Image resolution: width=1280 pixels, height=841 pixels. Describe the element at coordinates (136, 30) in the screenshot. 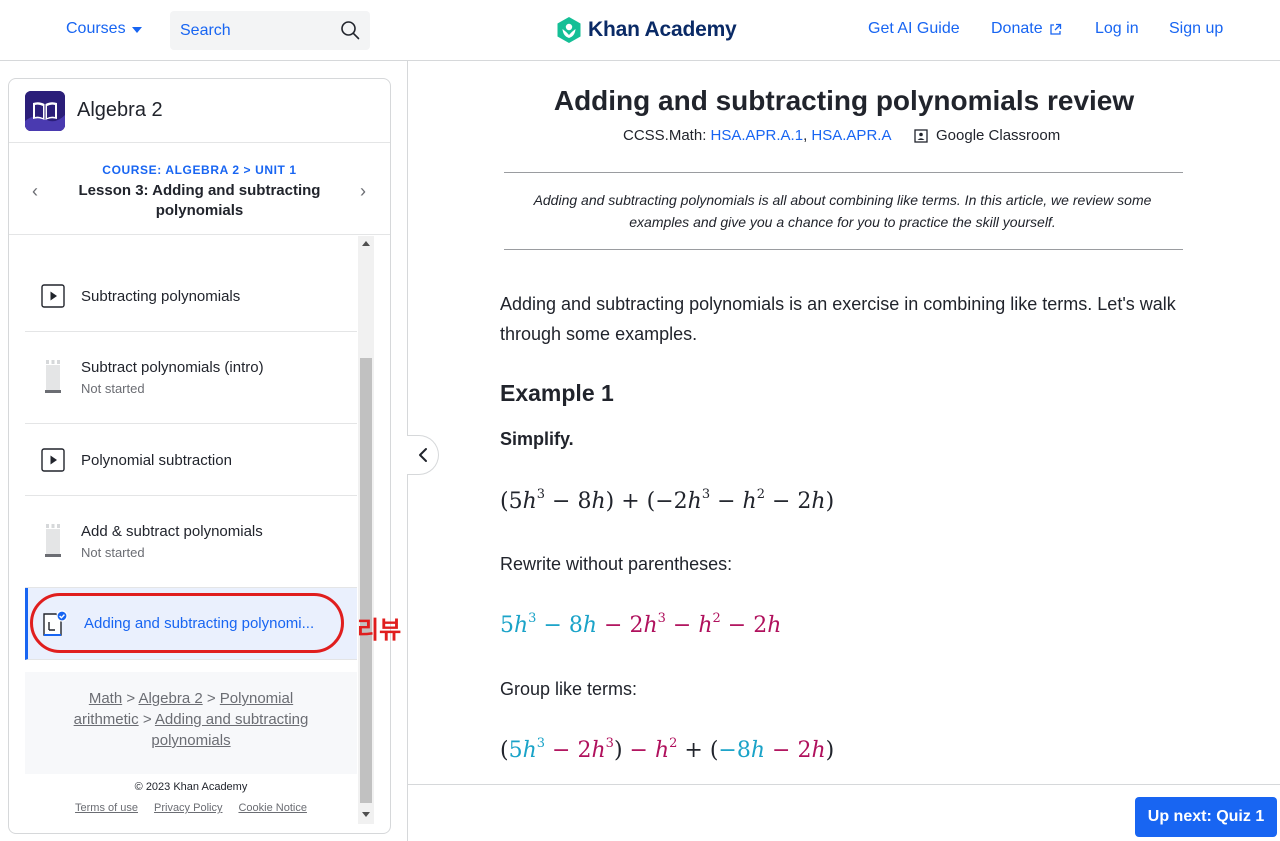

I see `caret-down-icon` at that location.